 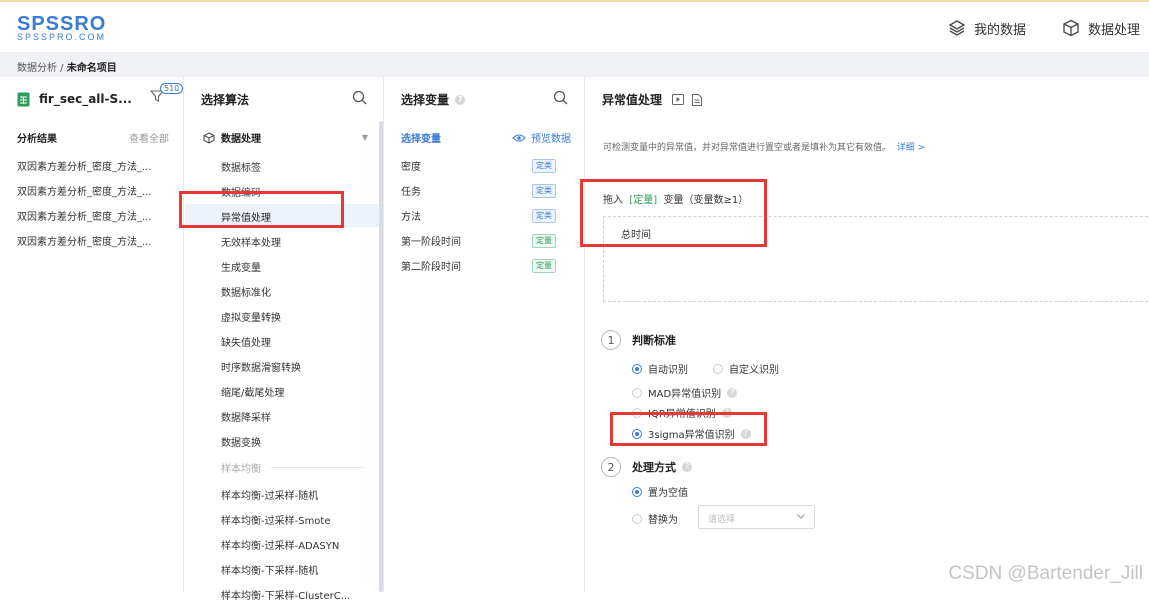 I want to click on radio-set-null: 置为空值, so click(x=660, y=491).